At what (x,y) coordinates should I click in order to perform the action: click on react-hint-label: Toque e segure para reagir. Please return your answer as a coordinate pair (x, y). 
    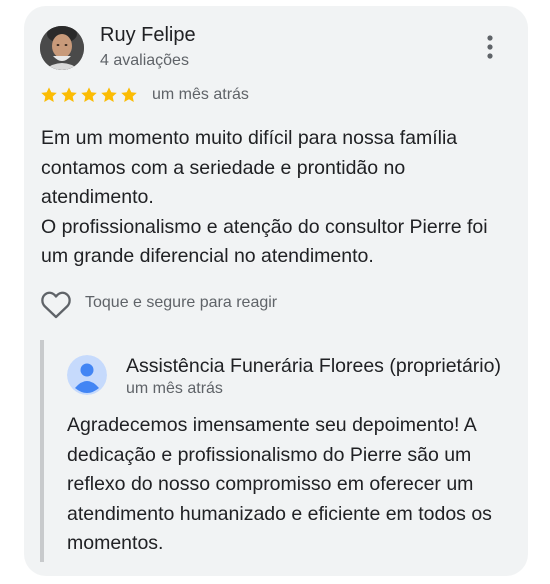
    Looking at the image, I should click on (181, 302).